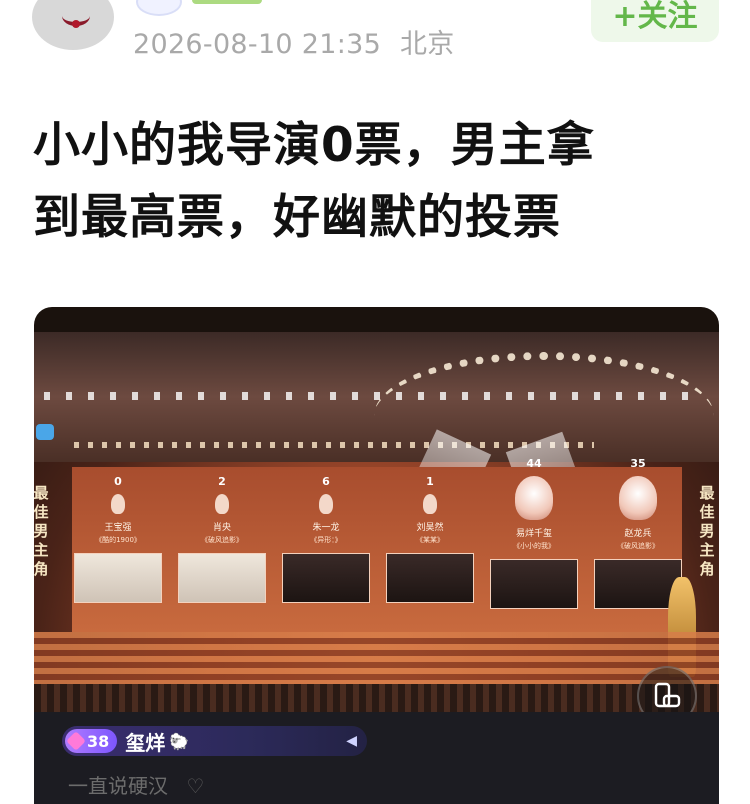 Image resolution: width=750 pixels, height=804 pixels. I want to click on live-tag-icon, so click(45, 432).